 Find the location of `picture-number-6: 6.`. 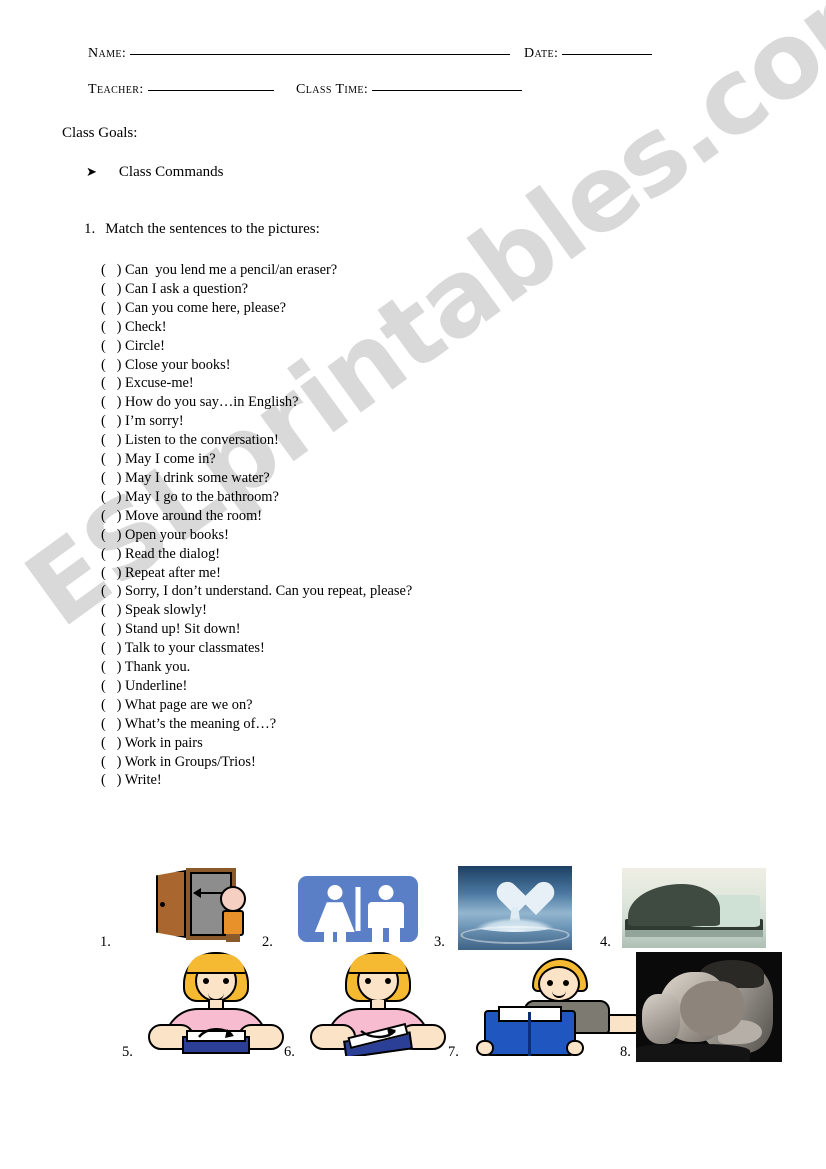

picture-number-6: 6. is located at coordinates (289, 1052).